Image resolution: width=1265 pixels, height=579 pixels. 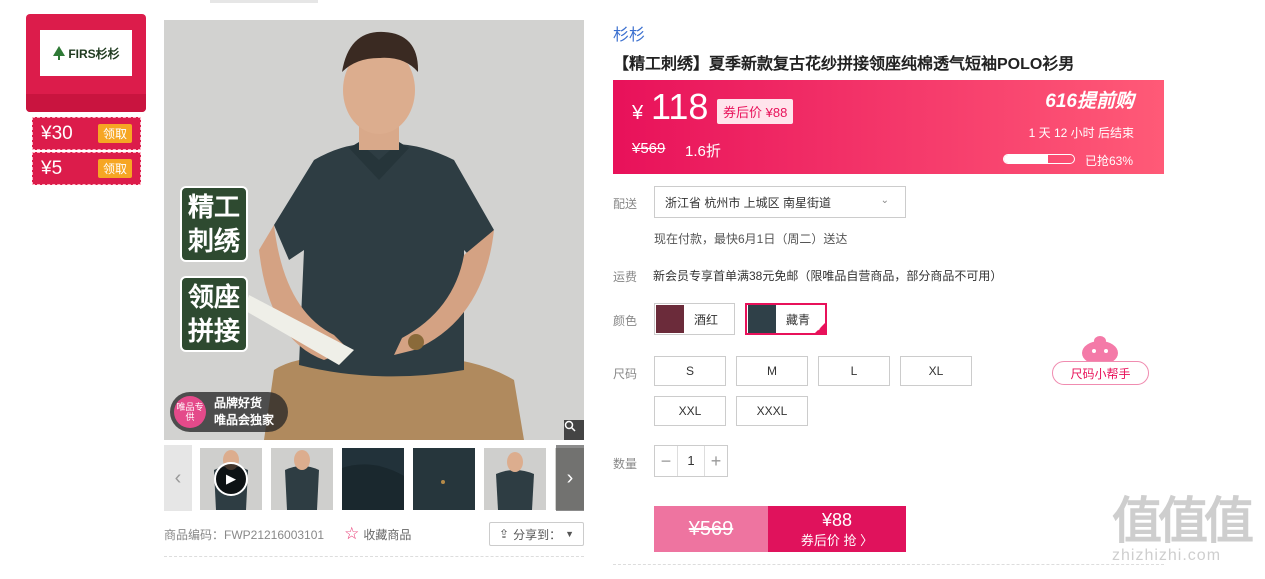 I want to click on color-option-navy: 藏青 ✓, so click(x=786, y=319).